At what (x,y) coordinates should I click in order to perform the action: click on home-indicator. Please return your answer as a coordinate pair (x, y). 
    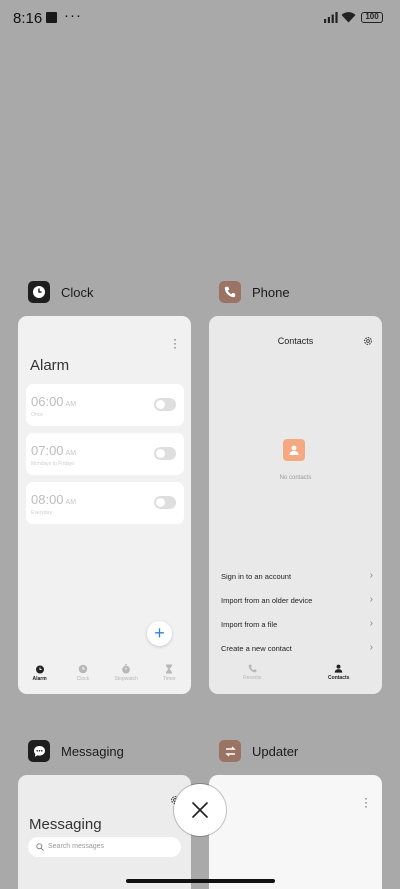
    Looking at the image, I should click on (200, 881).